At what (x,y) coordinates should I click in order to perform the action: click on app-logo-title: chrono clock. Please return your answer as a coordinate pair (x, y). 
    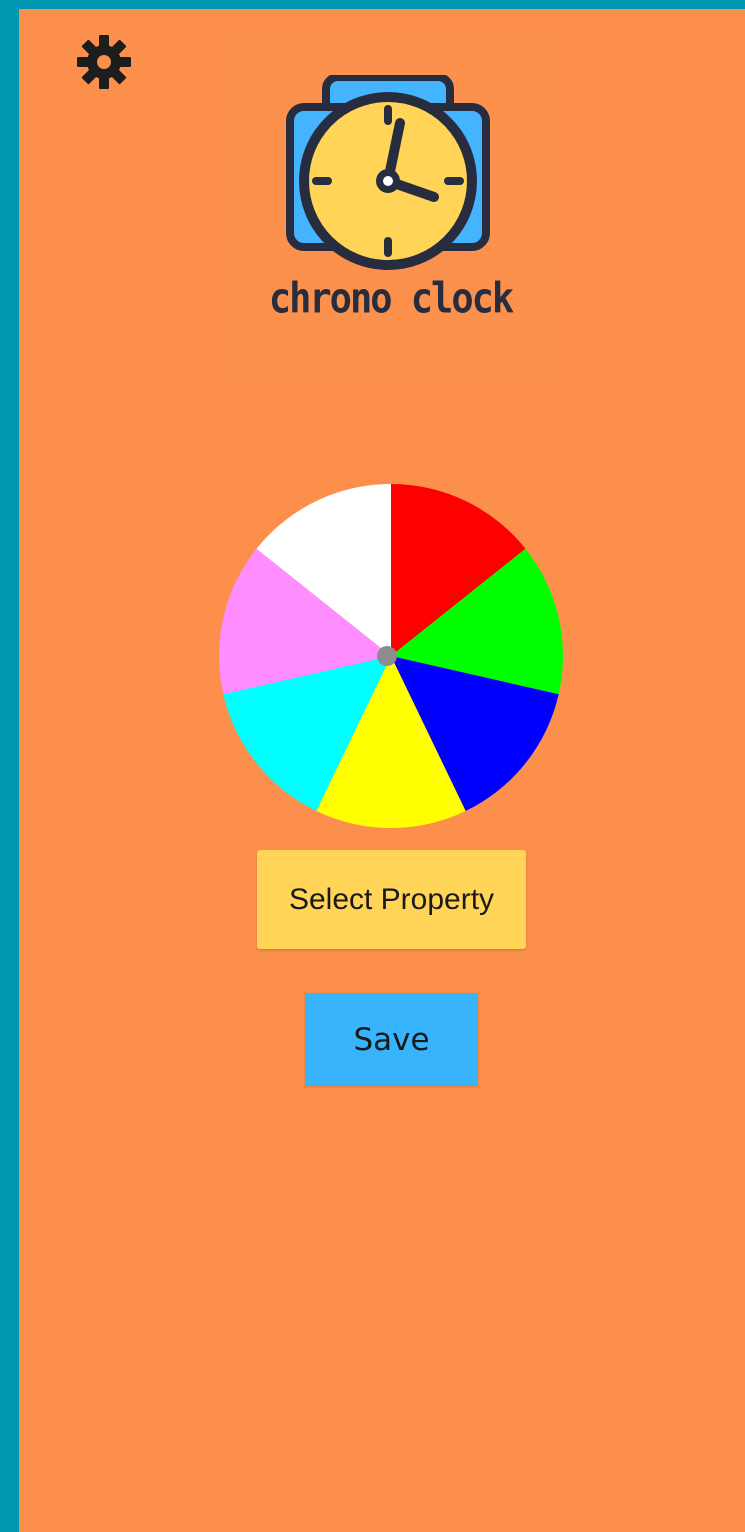
    Looking at the image, I should click on (391, 298).